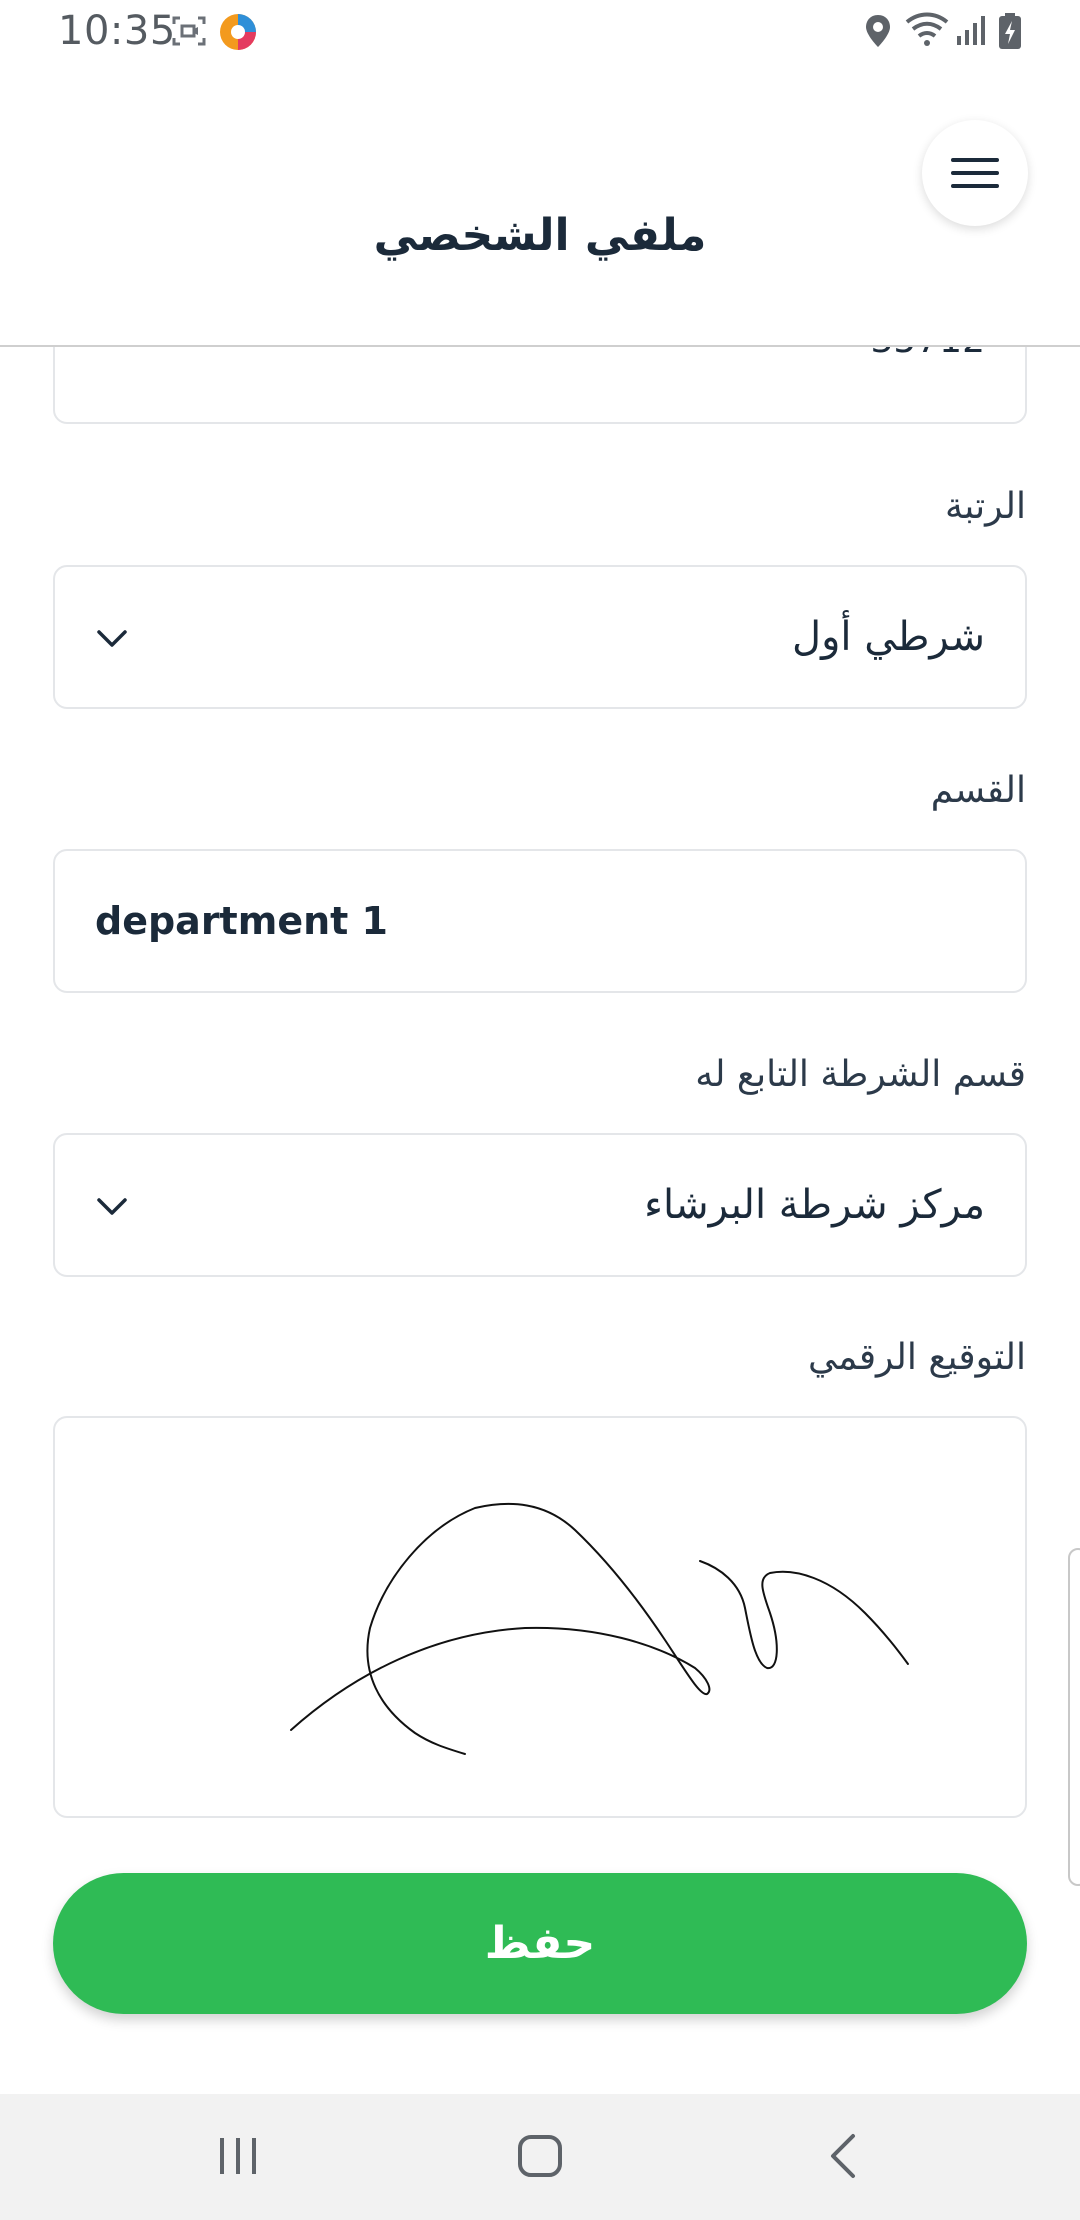 This screenshot has height=2220, width=1080. What do you see at coordinates (540, 235) in the screenshot?
I see `page-title: ملفي الشخصي` at bounding box center [540, 235].